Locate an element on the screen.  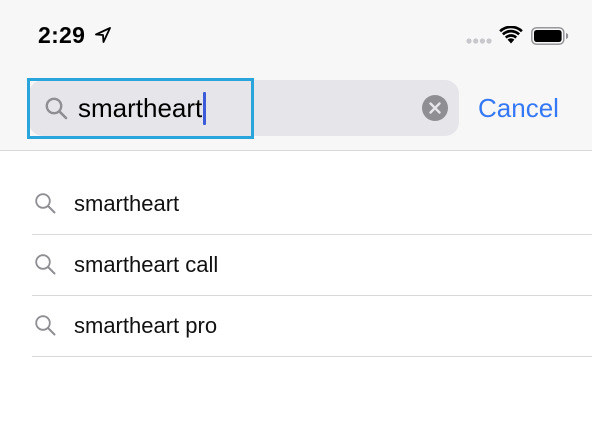
location-arrow-icon is located at coordinates (103, 35).